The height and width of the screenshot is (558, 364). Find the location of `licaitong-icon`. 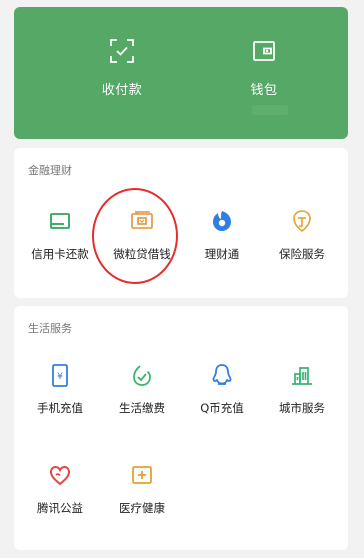

licaitong-icon is located at coordinates (222, 221).